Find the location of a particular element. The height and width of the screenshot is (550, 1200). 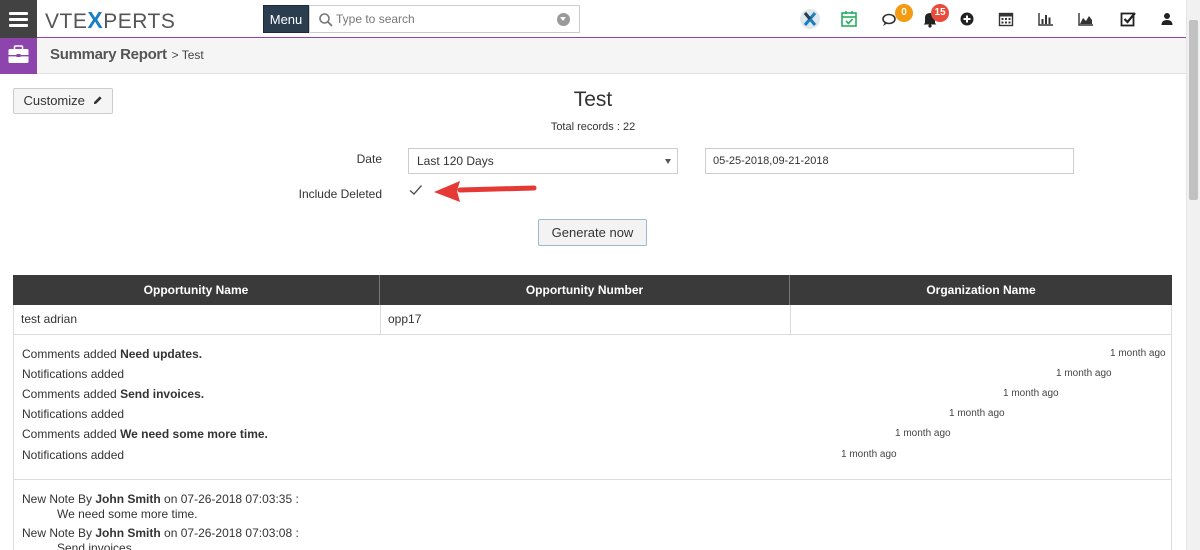

update-item: Comments added Need updates. is located at coordinates (112, 354).